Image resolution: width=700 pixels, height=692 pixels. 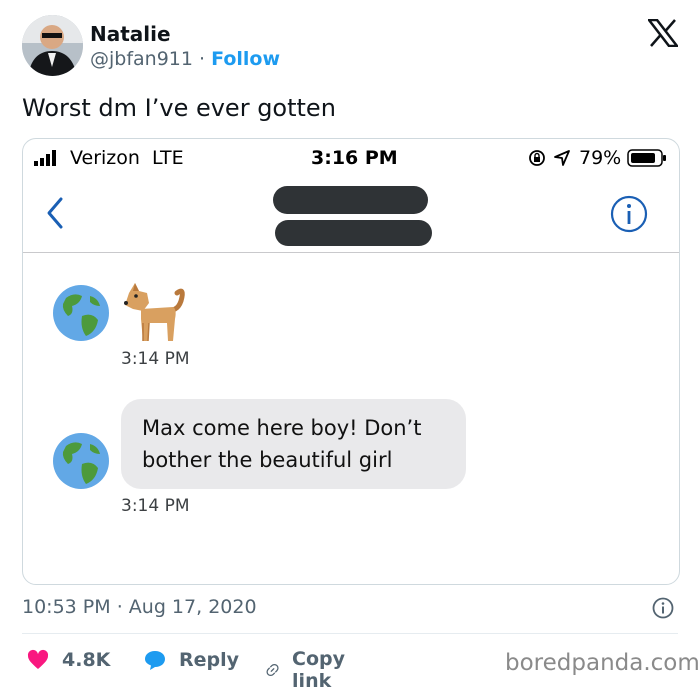 What do you see at coordinates (179, 108) in the screenshot?
I see `tweet-text: Worst dm I’ve ever gotten` at bounding box center [179, 108].